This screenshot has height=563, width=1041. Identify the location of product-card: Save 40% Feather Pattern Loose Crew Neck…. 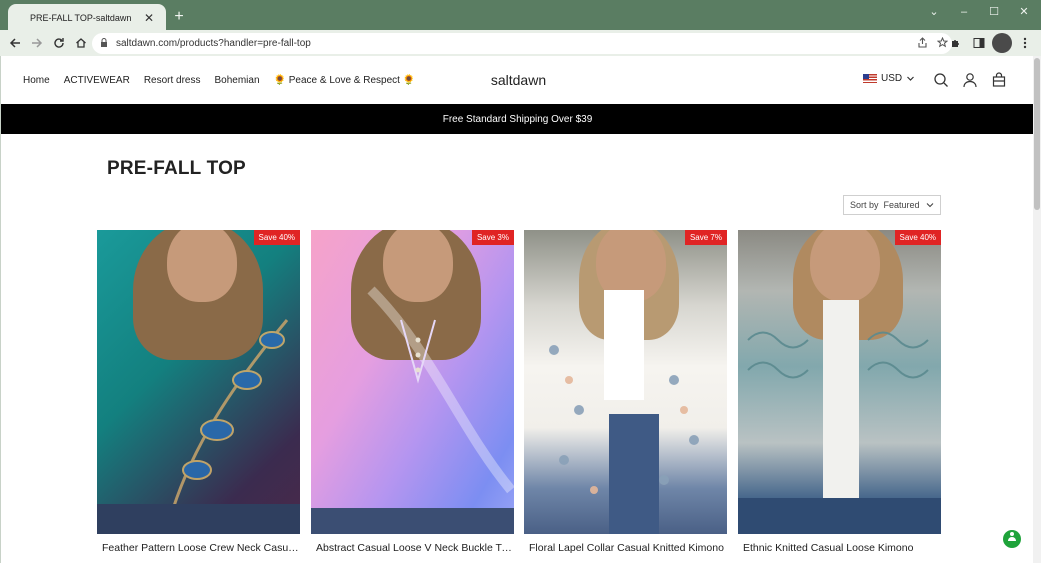
(198, 392).